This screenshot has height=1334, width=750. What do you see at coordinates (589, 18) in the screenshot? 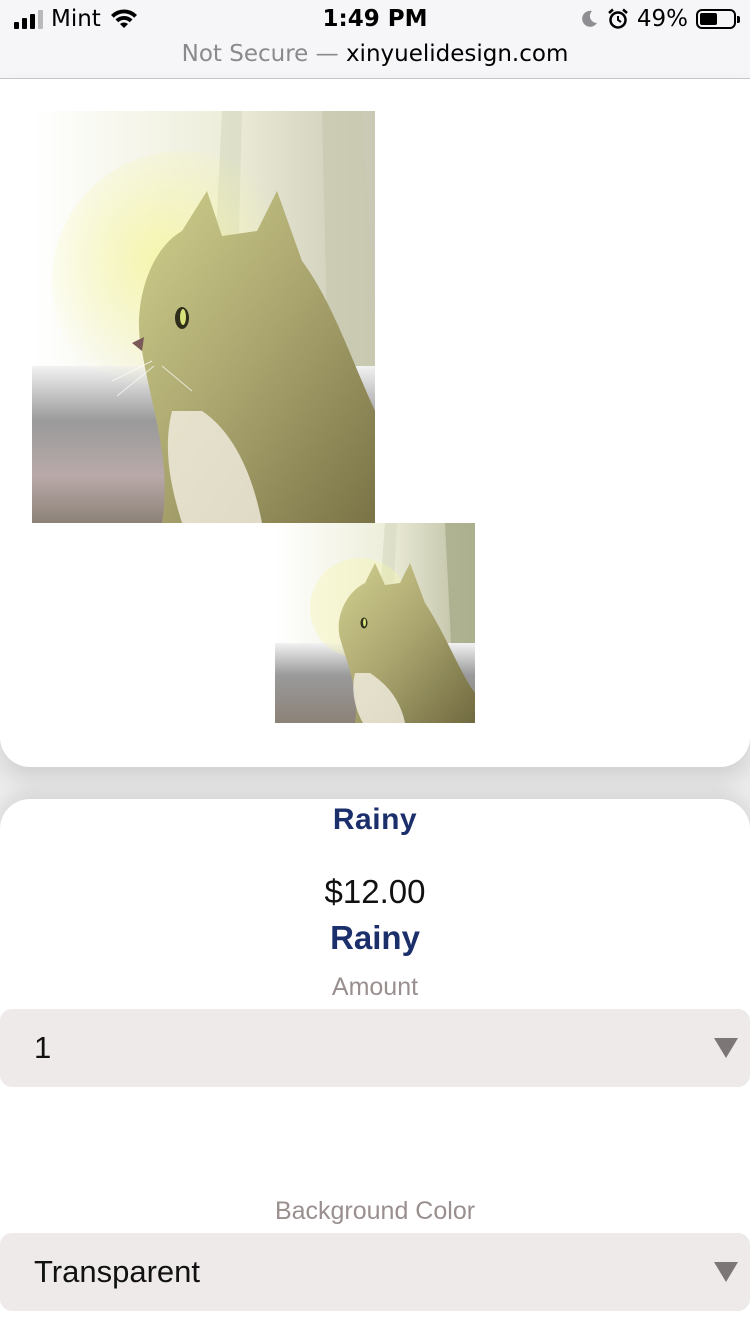
I see `moon-icon` at bounding box center [589, 18].